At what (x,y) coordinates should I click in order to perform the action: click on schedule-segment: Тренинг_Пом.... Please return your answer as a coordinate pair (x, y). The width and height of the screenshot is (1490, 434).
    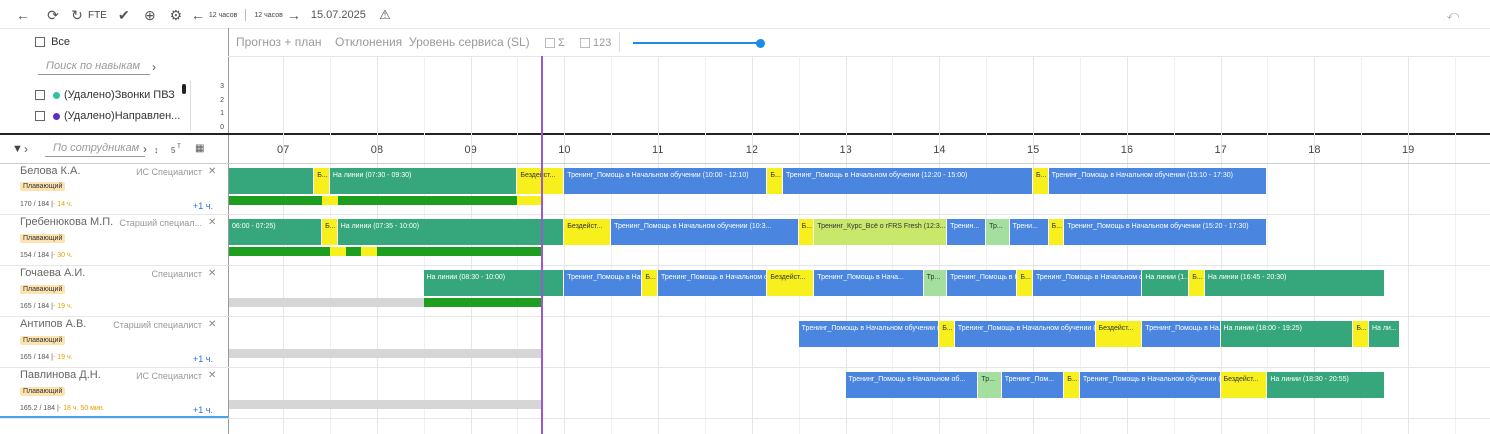
    Looking at the image, I should click on (1032, 385).